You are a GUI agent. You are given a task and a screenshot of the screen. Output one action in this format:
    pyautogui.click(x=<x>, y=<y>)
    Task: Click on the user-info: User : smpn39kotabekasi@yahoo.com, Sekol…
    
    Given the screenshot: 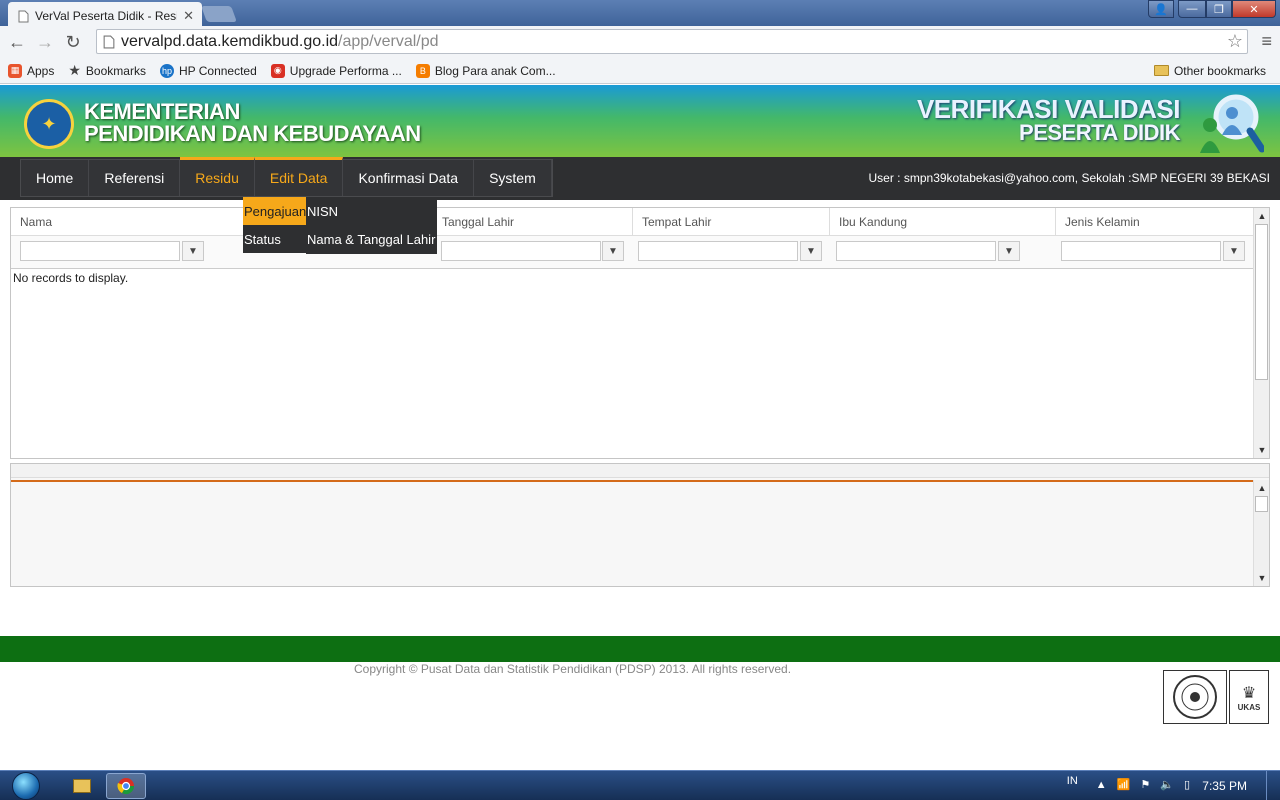 What is the action you would take?
    pyautogui.click(x=1069, y=178)
    